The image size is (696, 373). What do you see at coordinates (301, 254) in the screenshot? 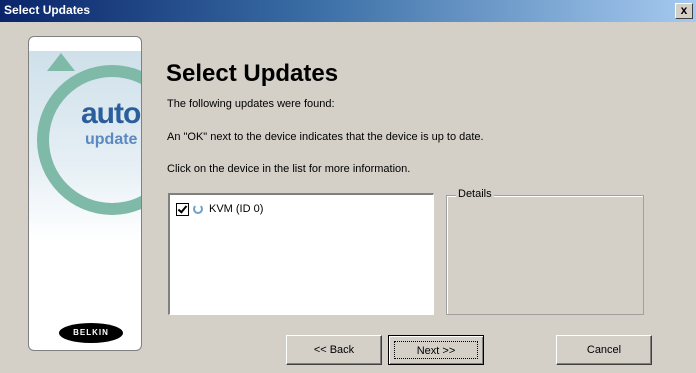
I see `device-list: KVM (ID 0)` at bounding box center [301, 254].